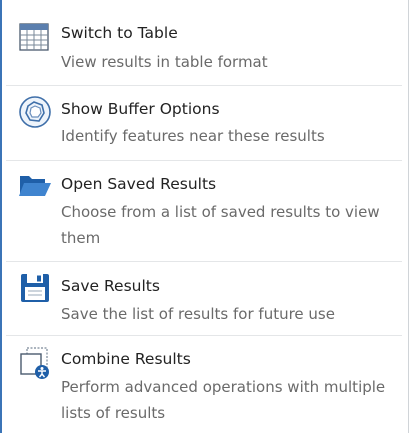 The height and width of the screenshot is (433, 414). I want to click on menu-item-description: Save the list of results for future use, so click(198, 314).